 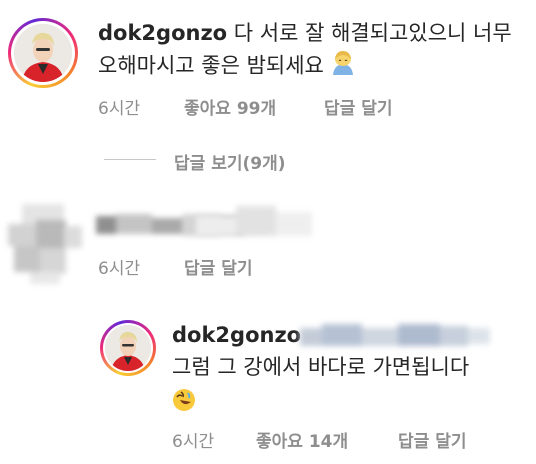 I want to click on view-replies-row: 답글 보기(9개), so click(x=268, y=160).